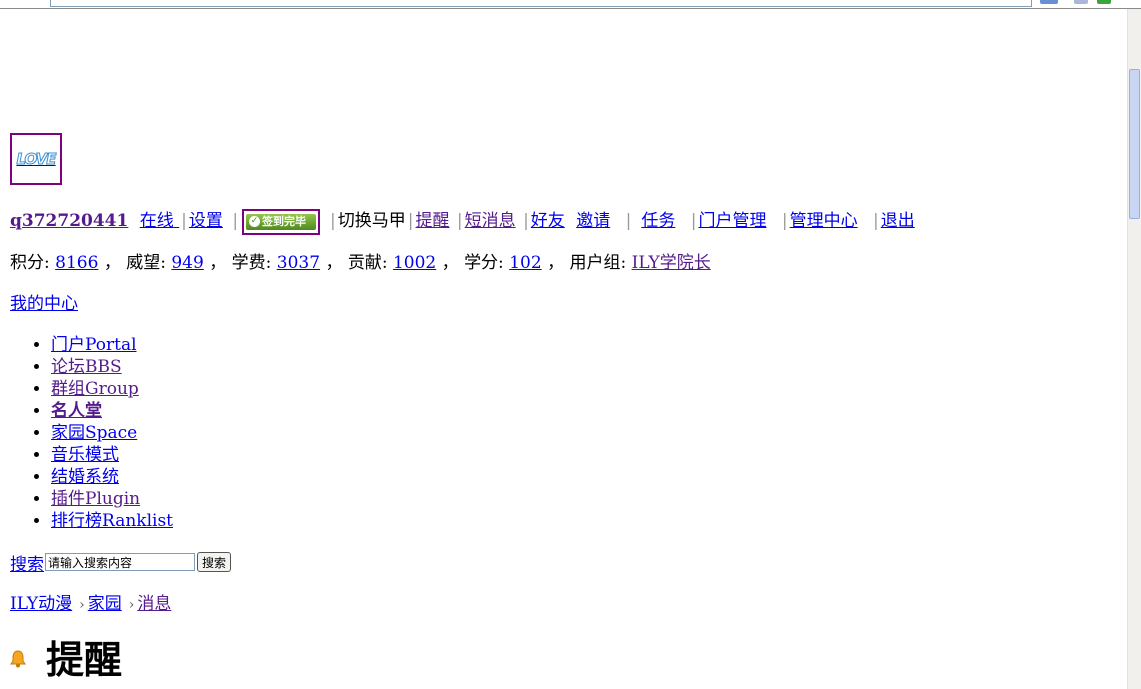 The image size is (1141, 689). I want to click on contribution-value: 1002, so click(414, 263).